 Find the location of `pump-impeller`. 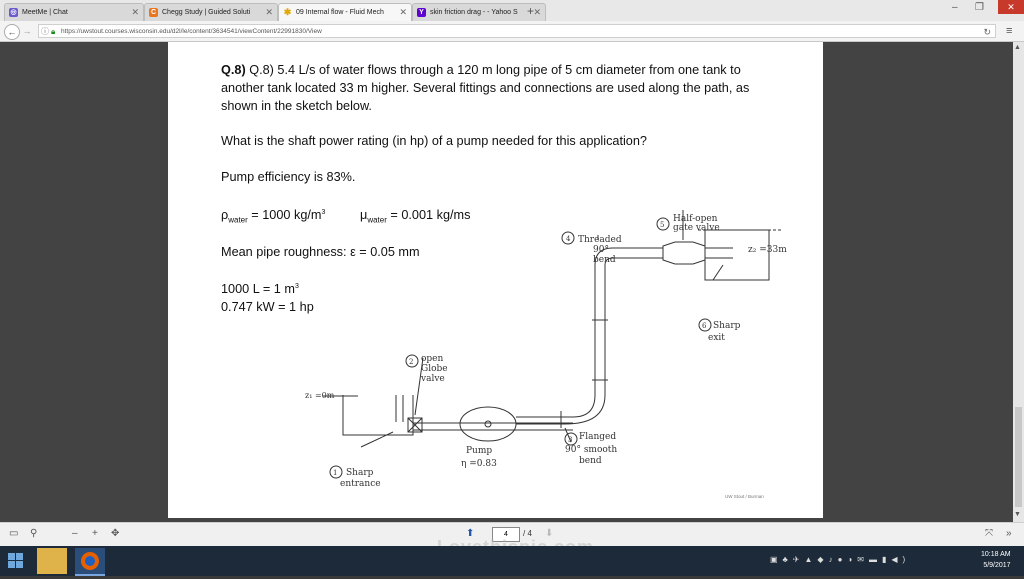

pump-impeller is located at coordinates (488, 424).